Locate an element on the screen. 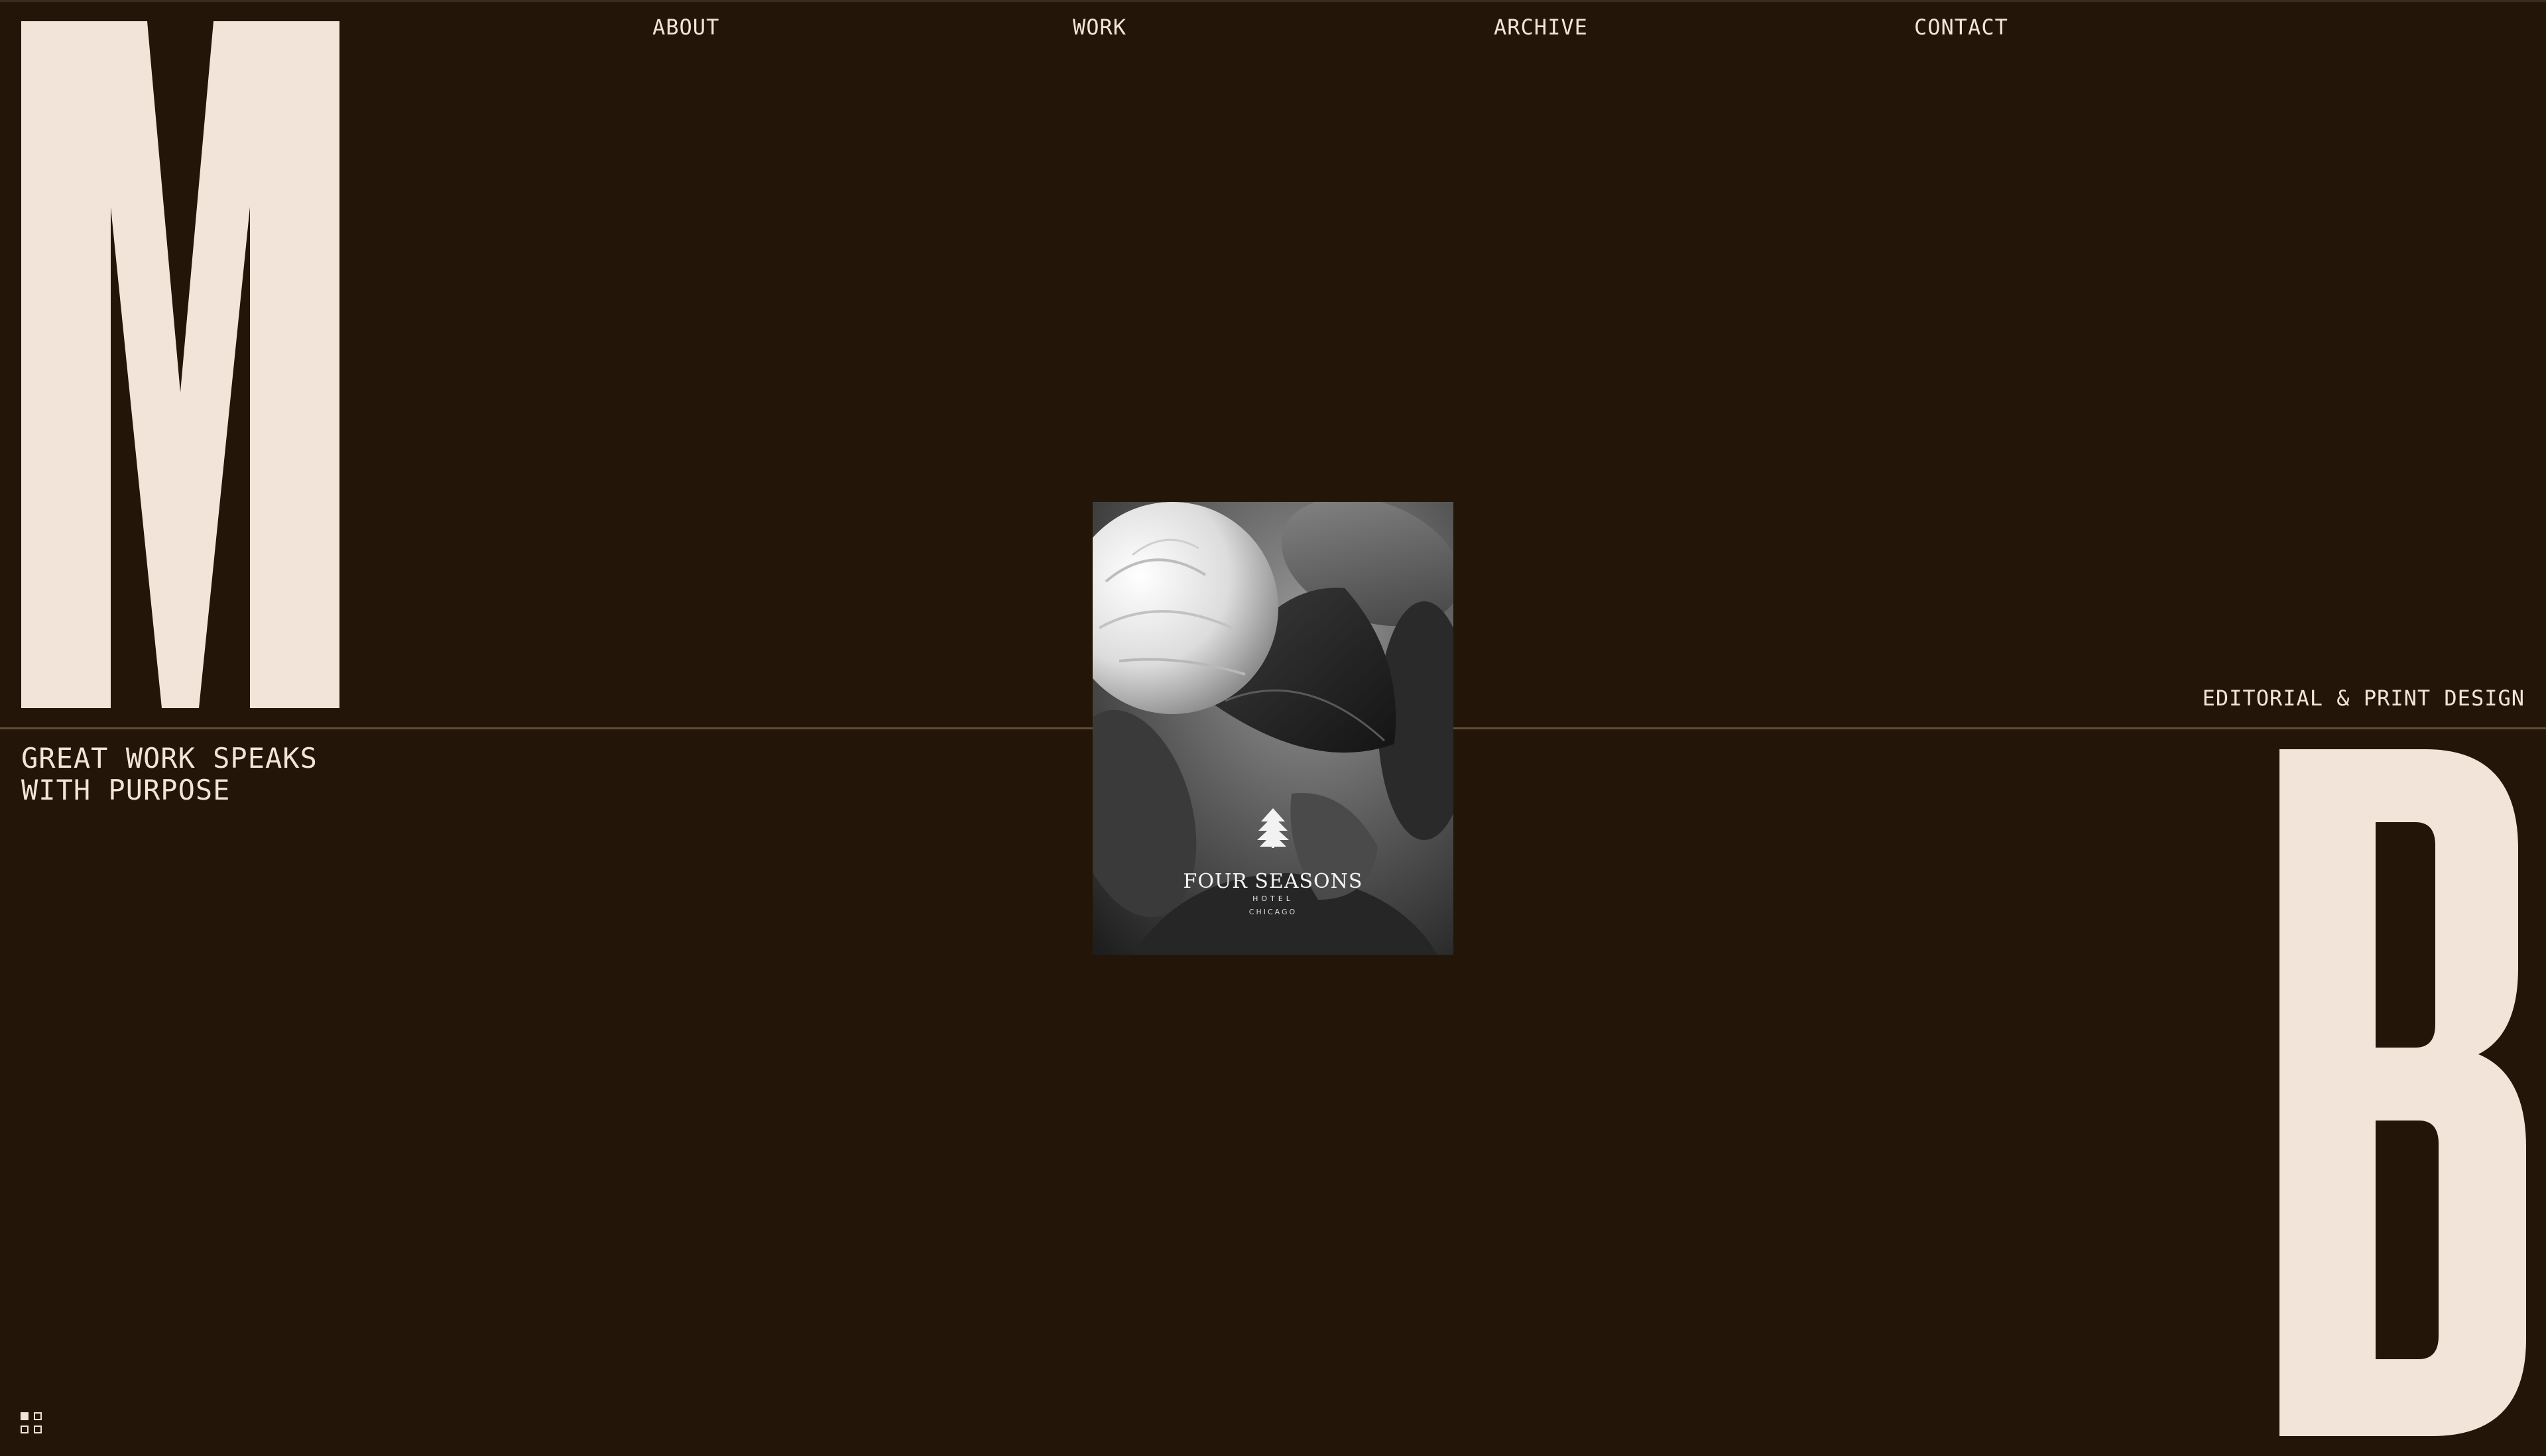 This screenshot has height=1456, width=2546. logo-sub-text: HOTEL is located at coordinates (1273, 898).